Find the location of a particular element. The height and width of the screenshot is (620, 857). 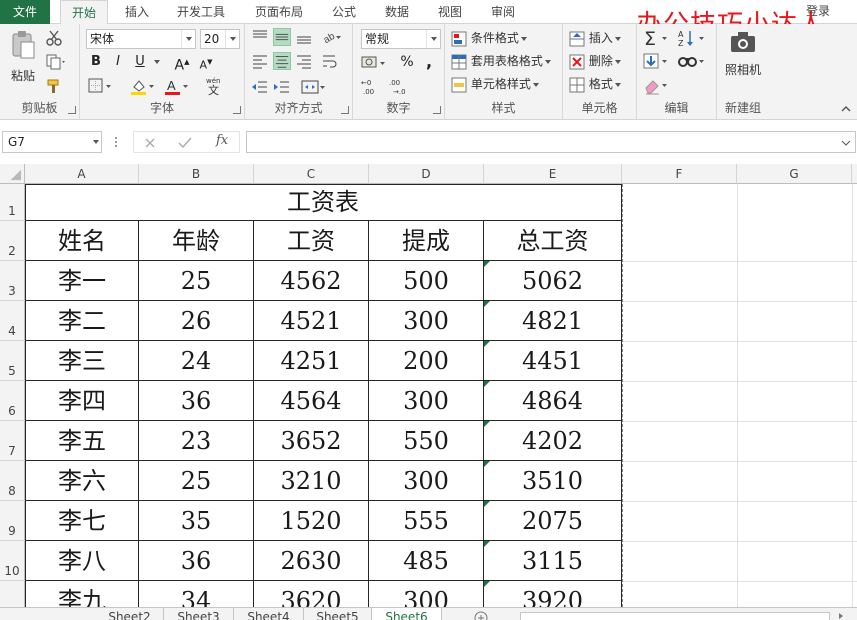

horizontal-scrollbar is located at coordinates (675, 616).